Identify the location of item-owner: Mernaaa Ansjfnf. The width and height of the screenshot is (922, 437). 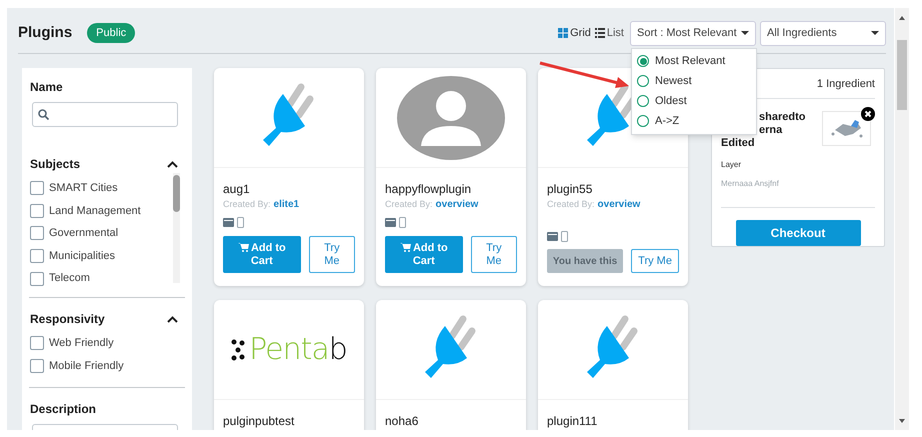
(750, 184).